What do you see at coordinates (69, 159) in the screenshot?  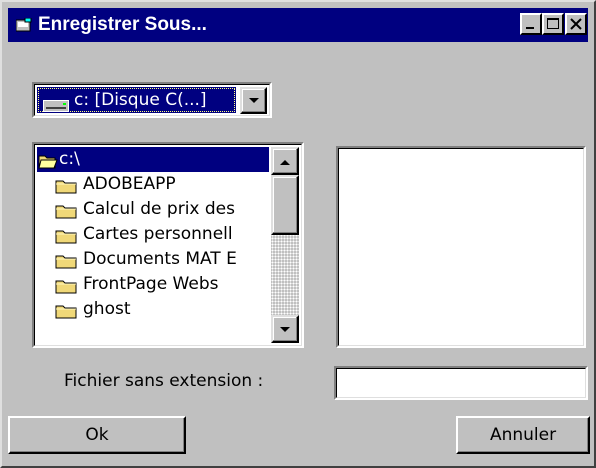 I see `folder-label: c:\` at bounding box center [69, 159].